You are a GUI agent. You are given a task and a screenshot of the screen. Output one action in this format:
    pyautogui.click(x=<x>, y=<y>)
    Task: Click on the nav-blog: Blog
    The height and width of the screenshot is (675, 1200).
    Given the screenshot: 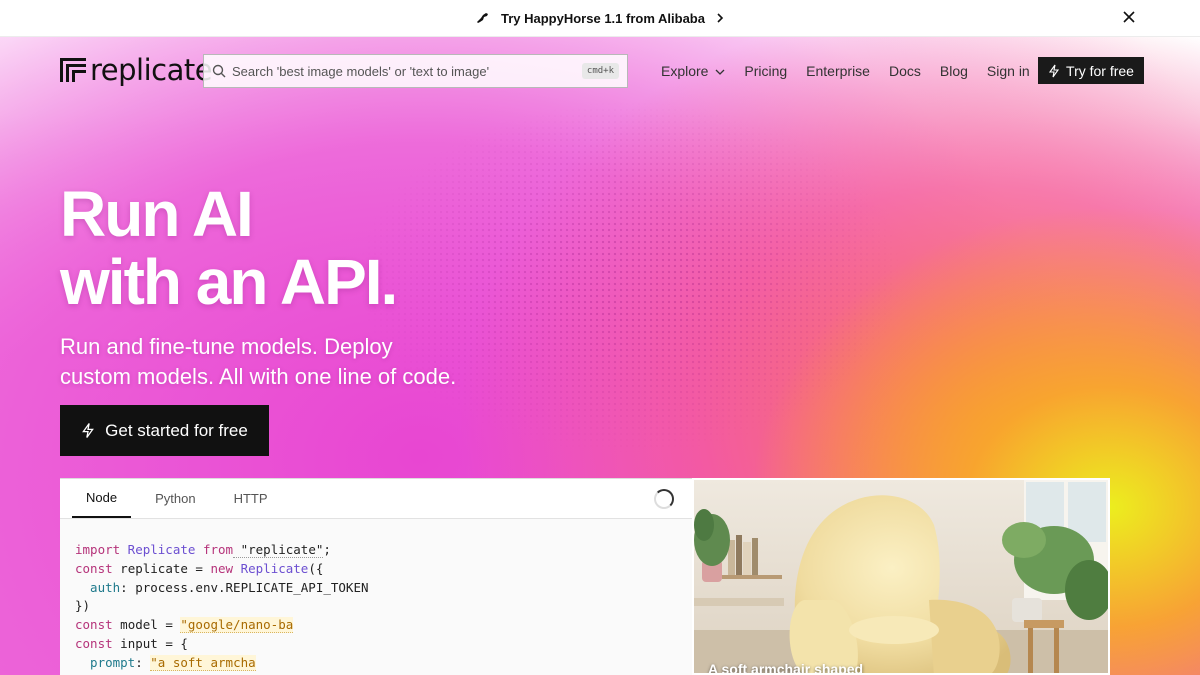 What is the action you would take?
    pyautogui.click(x=954, y=71)
    